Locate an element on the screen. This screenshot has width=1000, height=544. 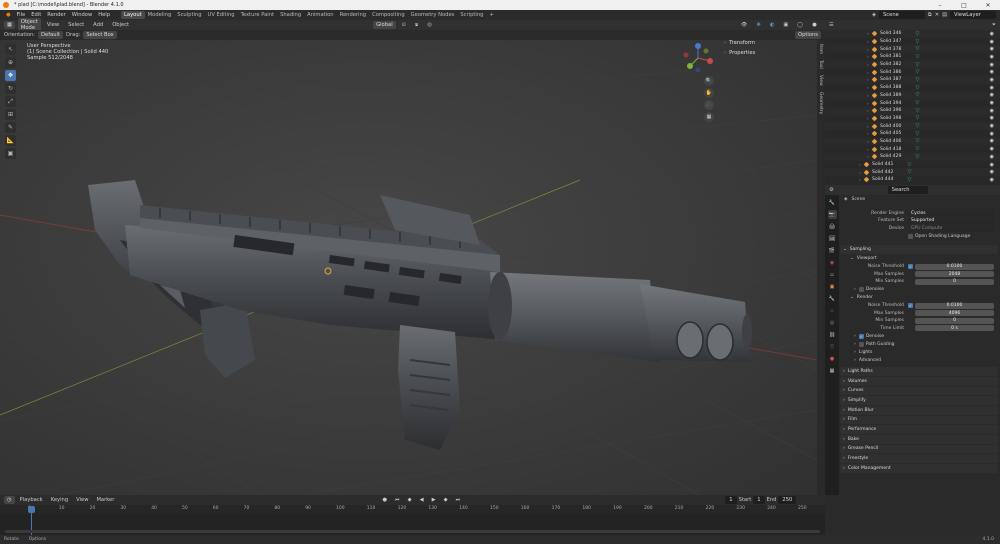
vp-noise-threshold-checkbox: ✓ is located at coordinates (910, 267).